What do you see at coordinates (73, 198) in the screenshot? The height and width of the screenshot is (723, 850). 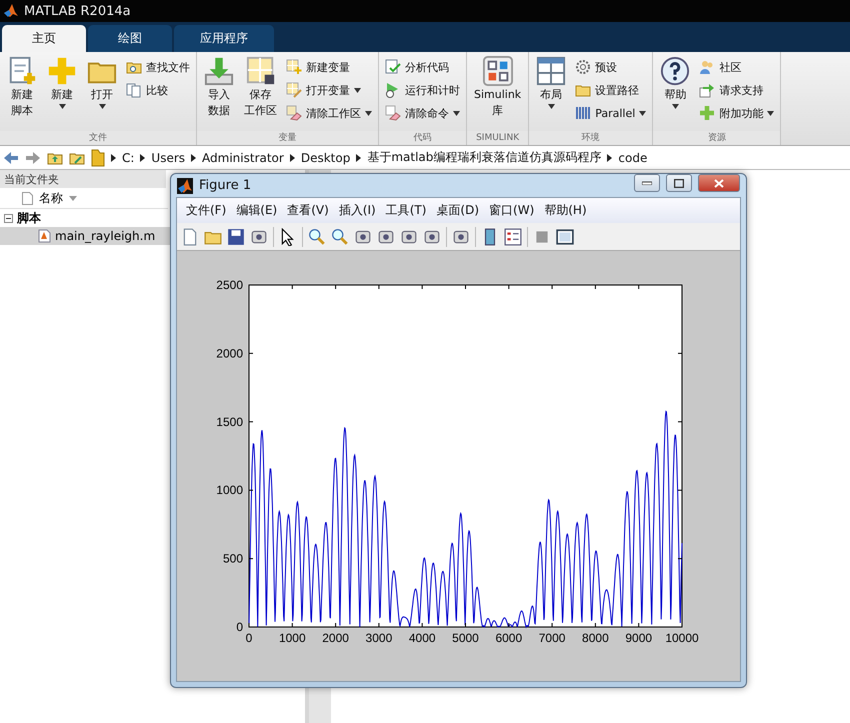 I see `sort-caret-icon` at bounding box center [73, 198].